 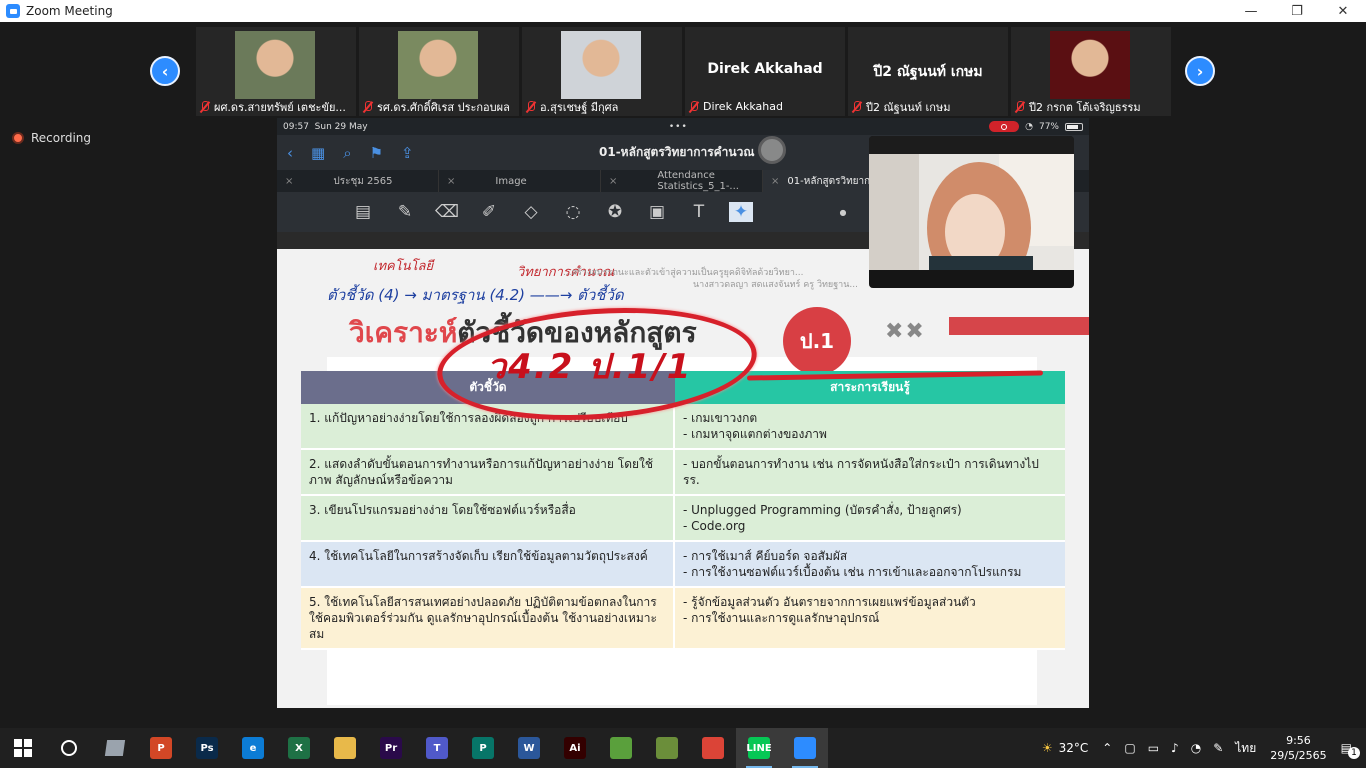 I want to click on minimize-button: —, so click(x=1251, y=11).